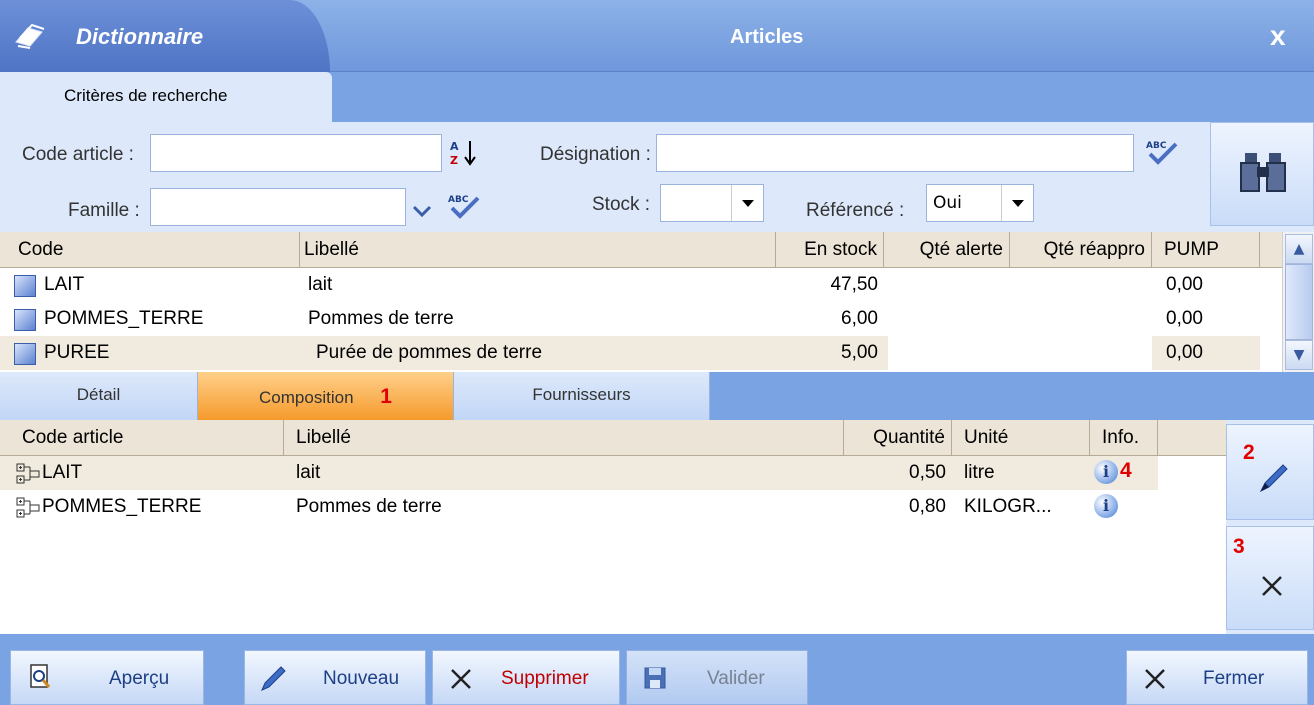 The image size is (1314, 705). I want to click on fermer-button: Fermer, so click(1217, 677).